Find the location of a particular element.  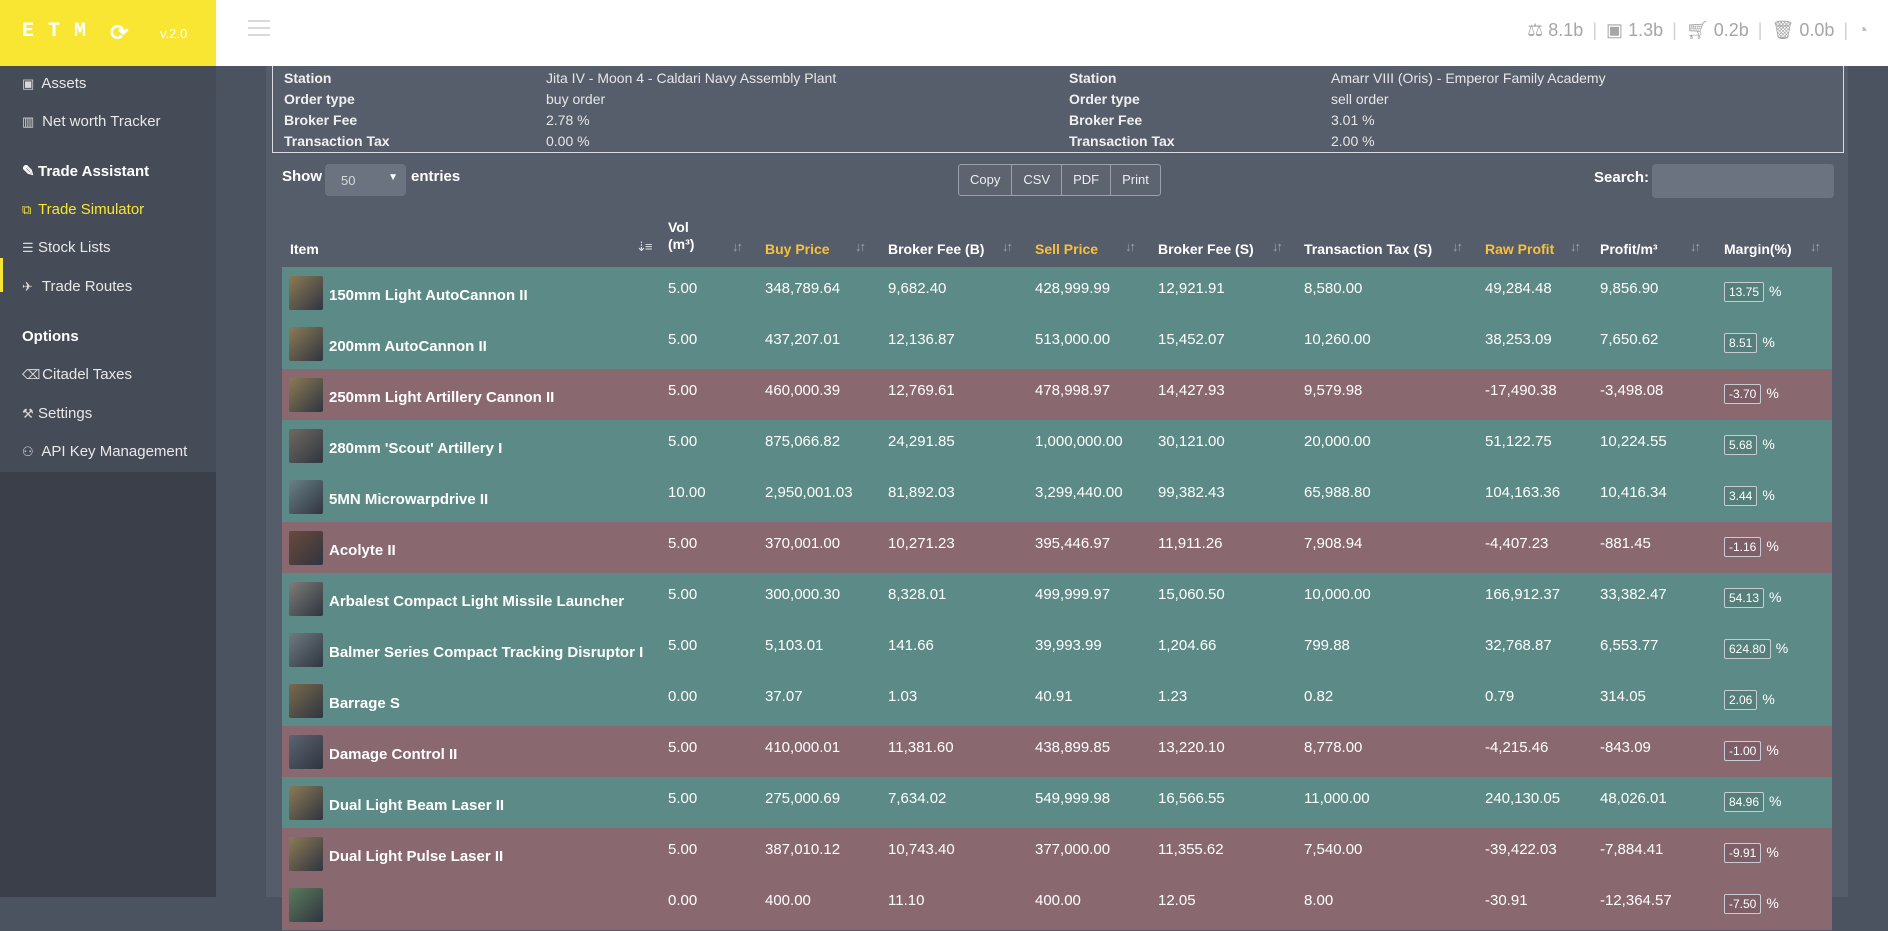

col-broker-fee-s: Broker Fee (S) is located at coordinates (1206, 249).